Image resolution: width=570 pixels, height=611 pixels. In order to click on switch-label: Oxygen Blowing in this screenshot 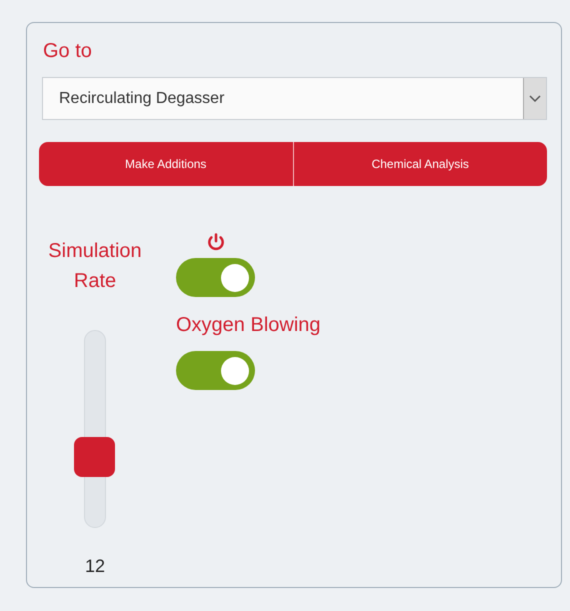, I will do `click(248, 325)`.